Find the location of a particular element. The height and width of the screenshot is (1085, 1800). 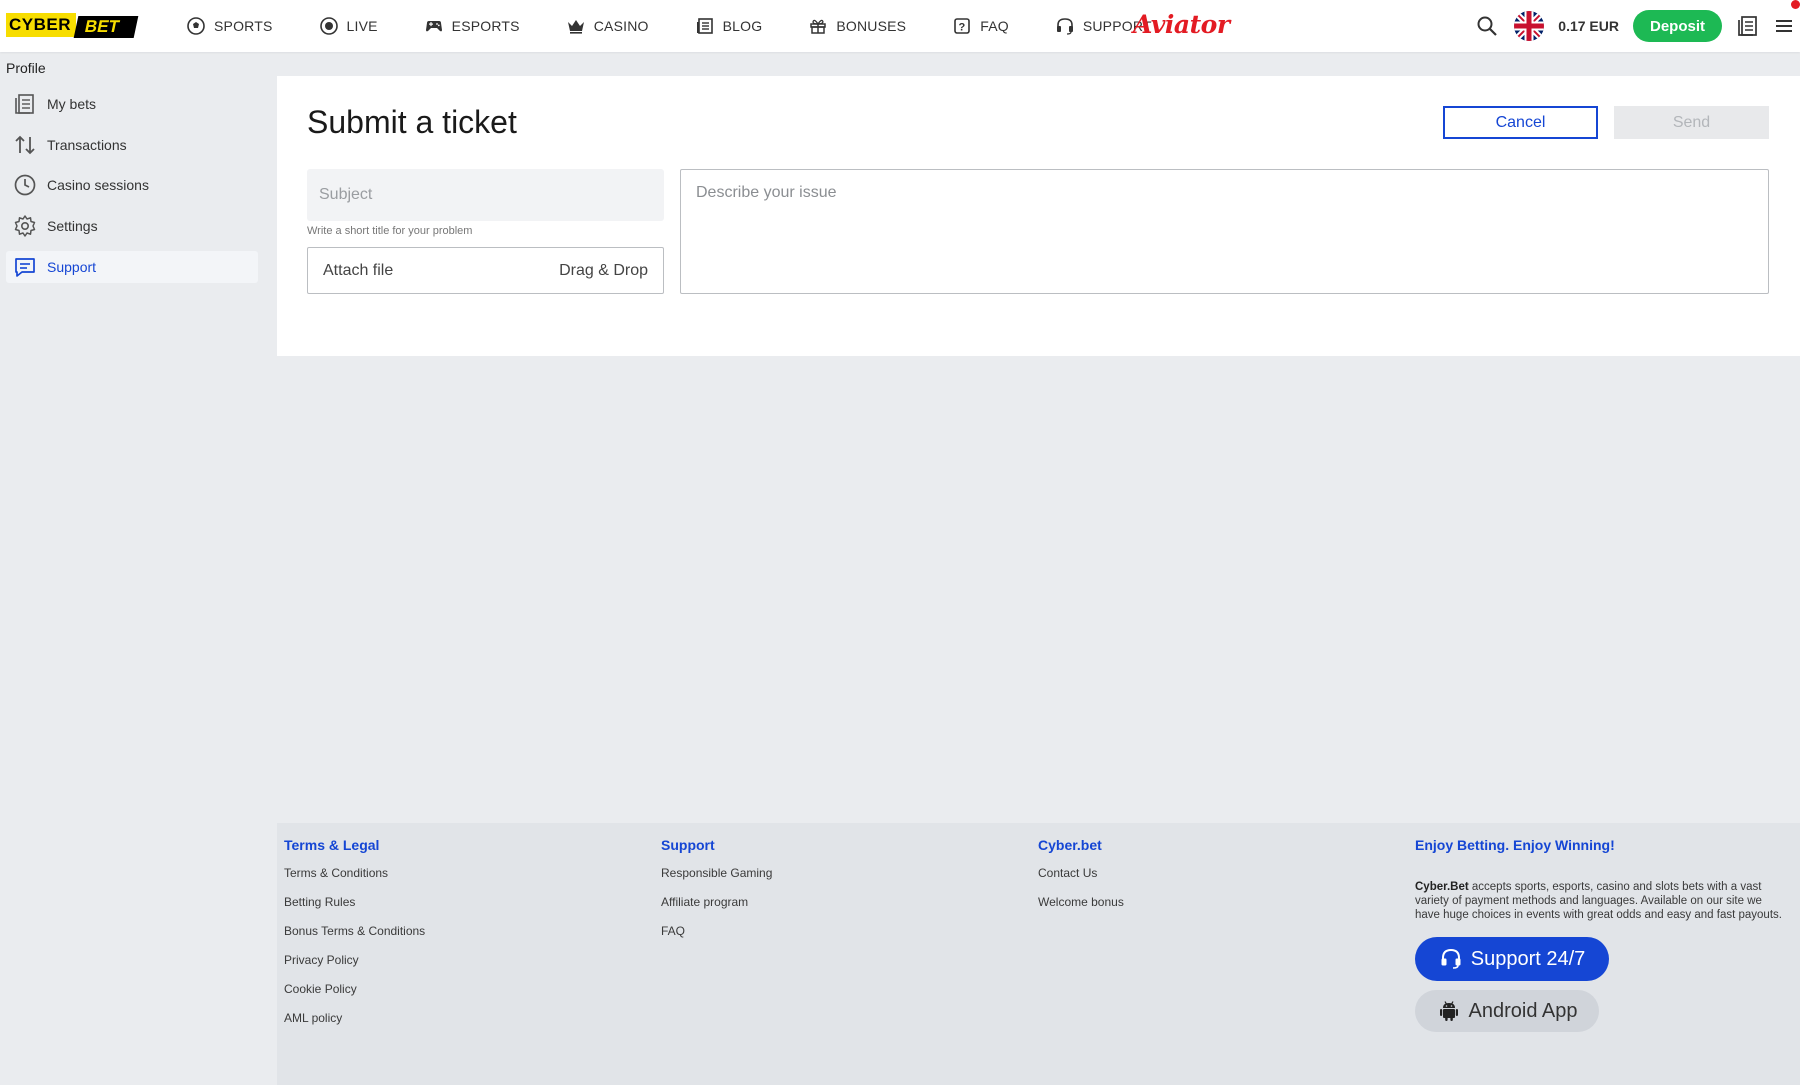

footer-link-faq: FAQ is located at coordinates (716, 938).